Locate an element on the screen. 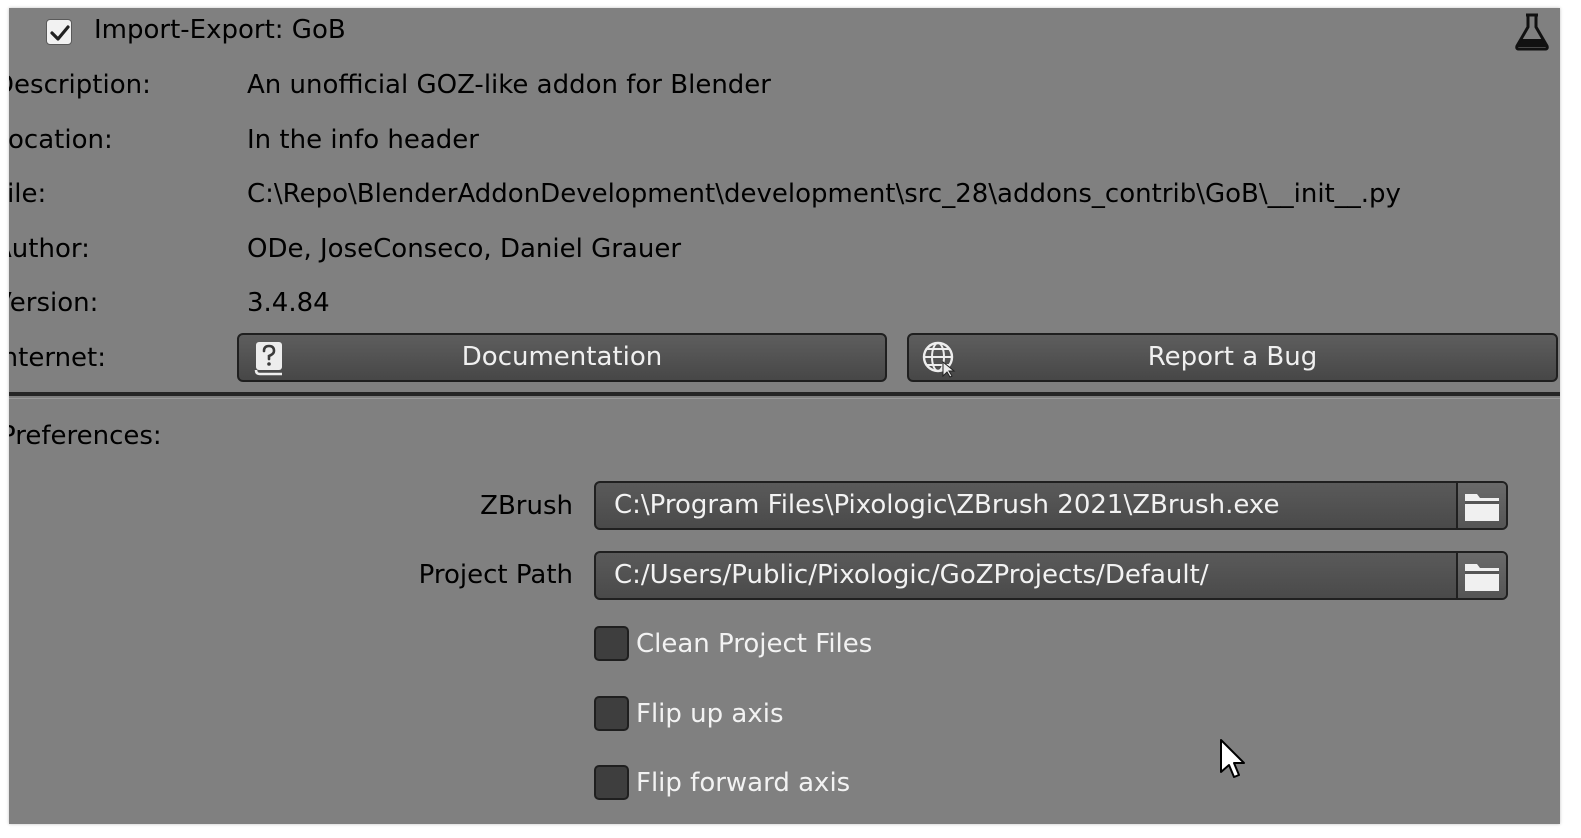 The image size is (1581, 838). addon-enable-checkbox is located at coordinates (59, 32).